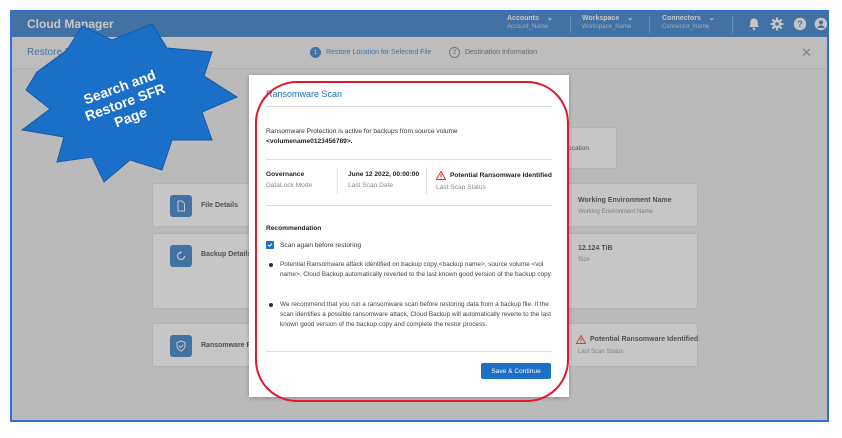 Image resolution: width=842 pixels, height=438 pixels. Describe the element at coordinates (309, 141) in the screenshot. I see `volume-name: <volumename0123456789>.` at that location.